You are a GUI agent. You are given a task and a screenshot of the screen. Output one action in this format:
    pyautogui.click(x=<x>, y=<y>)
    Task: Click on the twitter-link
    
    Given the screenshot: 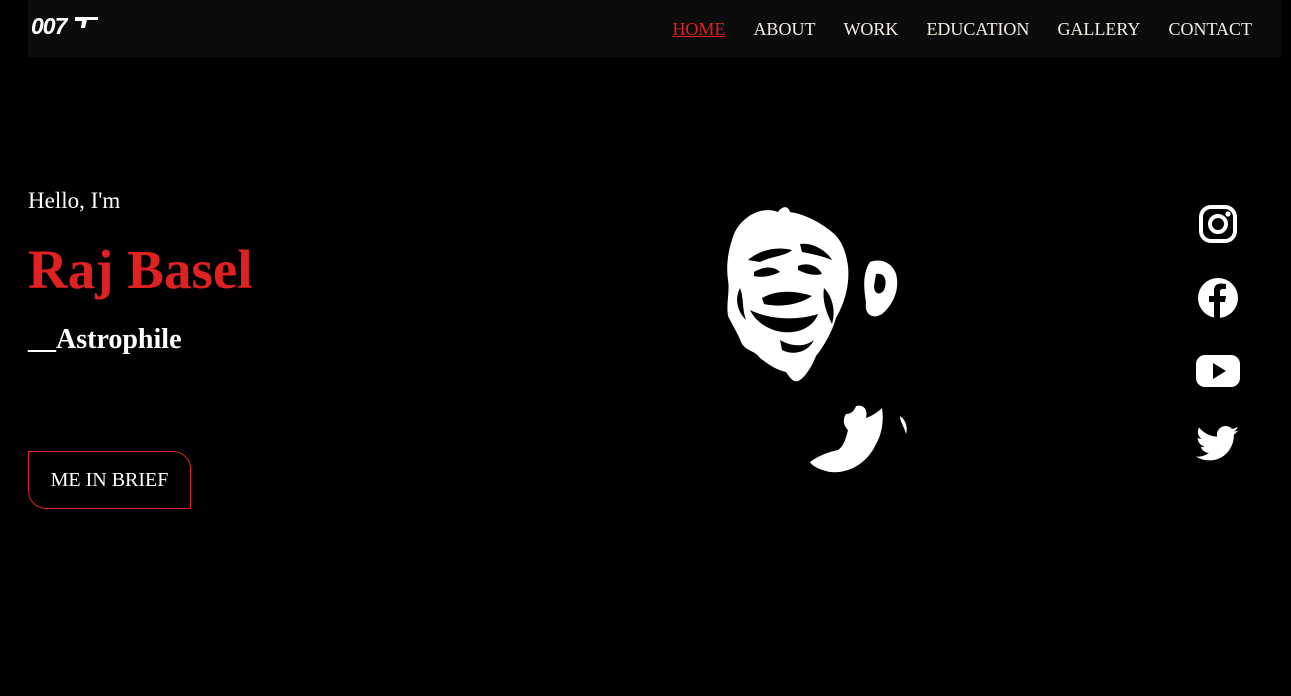 What is the action you would take?
    pyautogui.click(x=1218, y=444)
    